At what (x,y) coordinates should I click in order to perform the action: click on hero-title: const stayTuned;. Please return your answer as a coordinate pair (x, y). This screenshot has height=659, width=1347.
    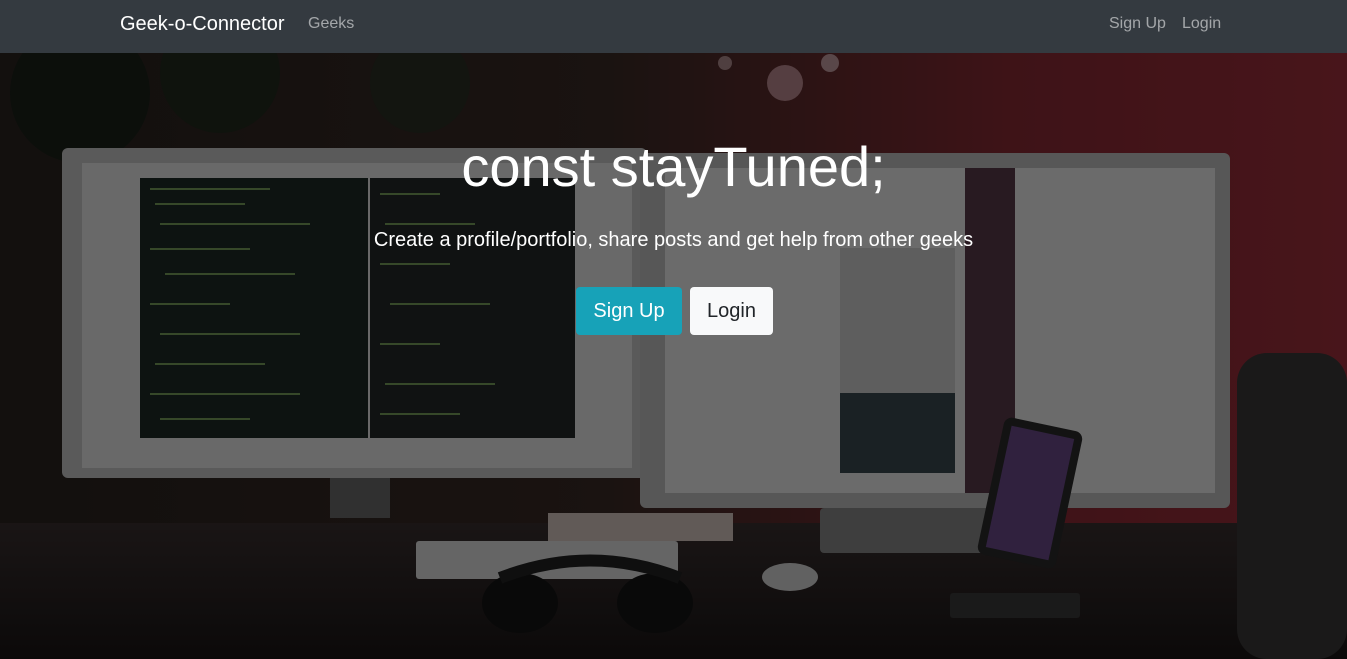
    Looking at the image, I should click on (673, 166).